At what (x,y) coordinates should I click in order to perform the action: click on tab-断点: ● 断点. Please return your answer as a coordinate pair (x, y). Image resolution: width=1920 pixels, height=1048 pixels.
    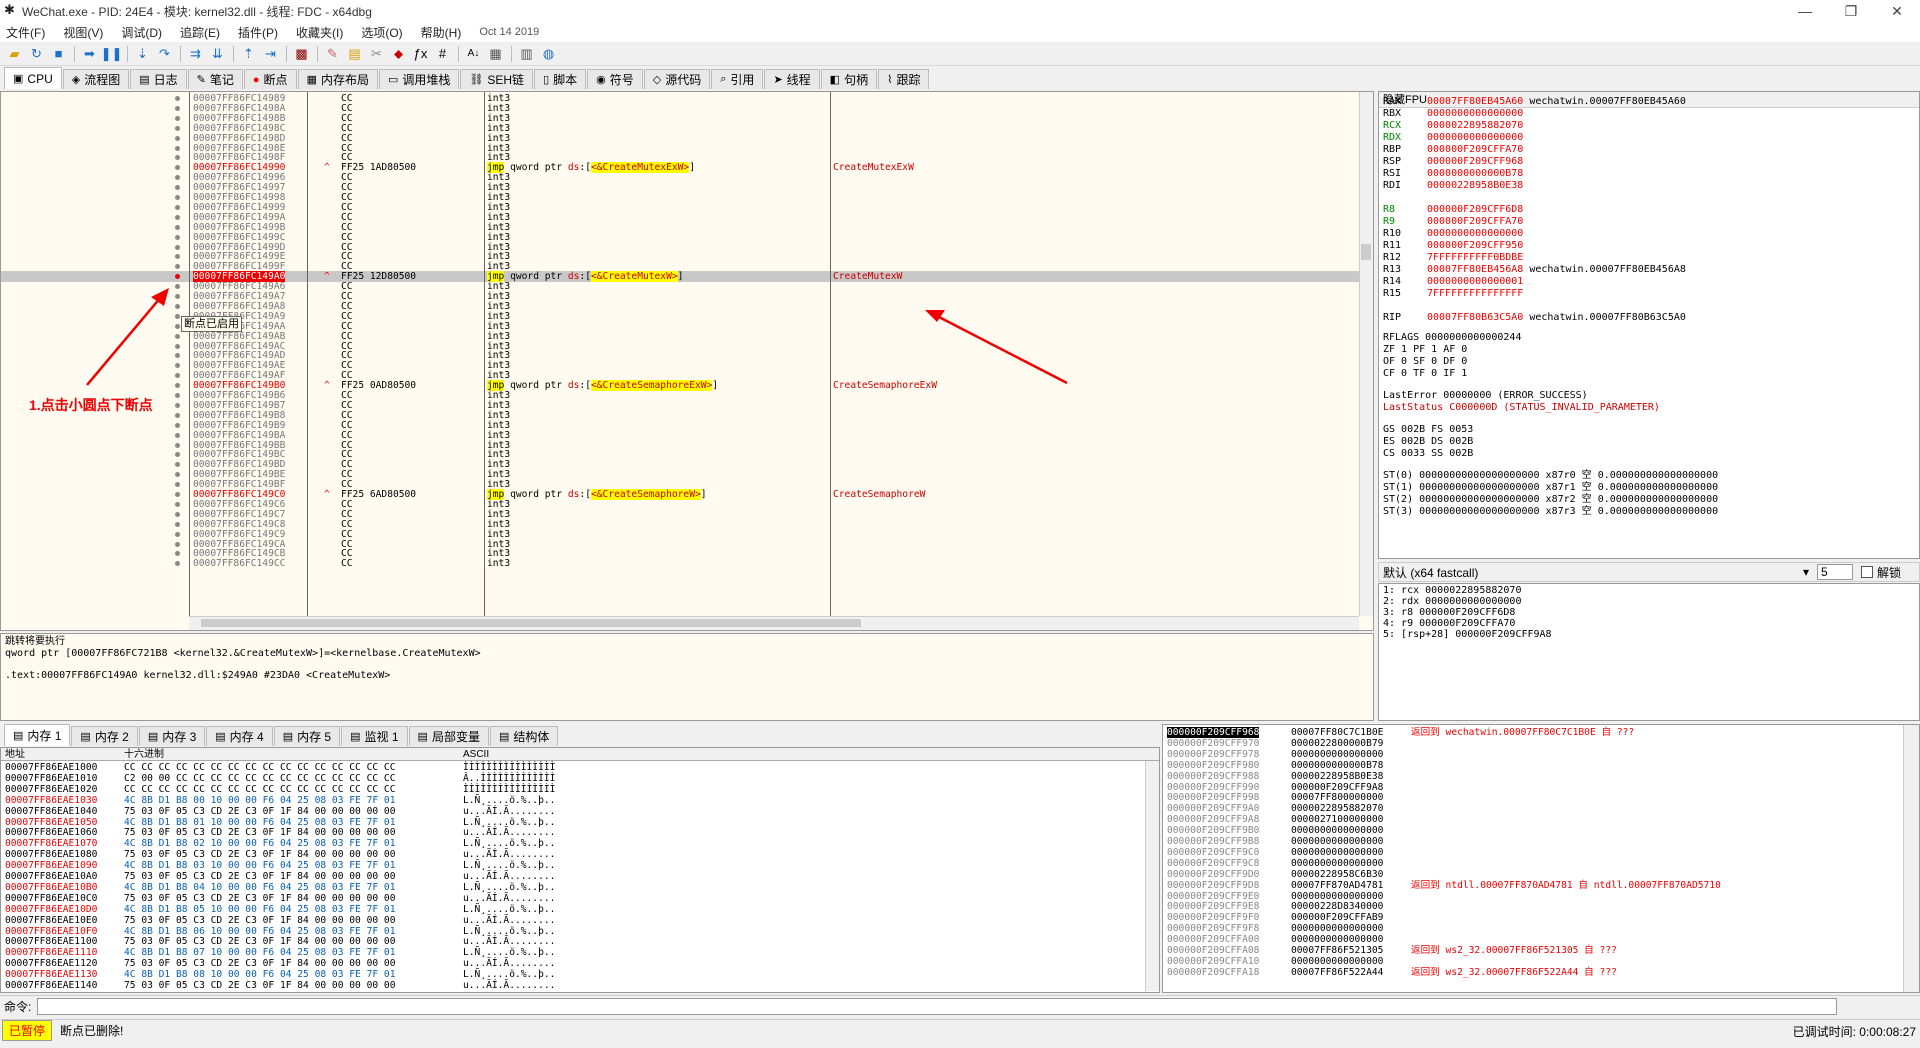
    Looking at the image, I should click on (270, 79).